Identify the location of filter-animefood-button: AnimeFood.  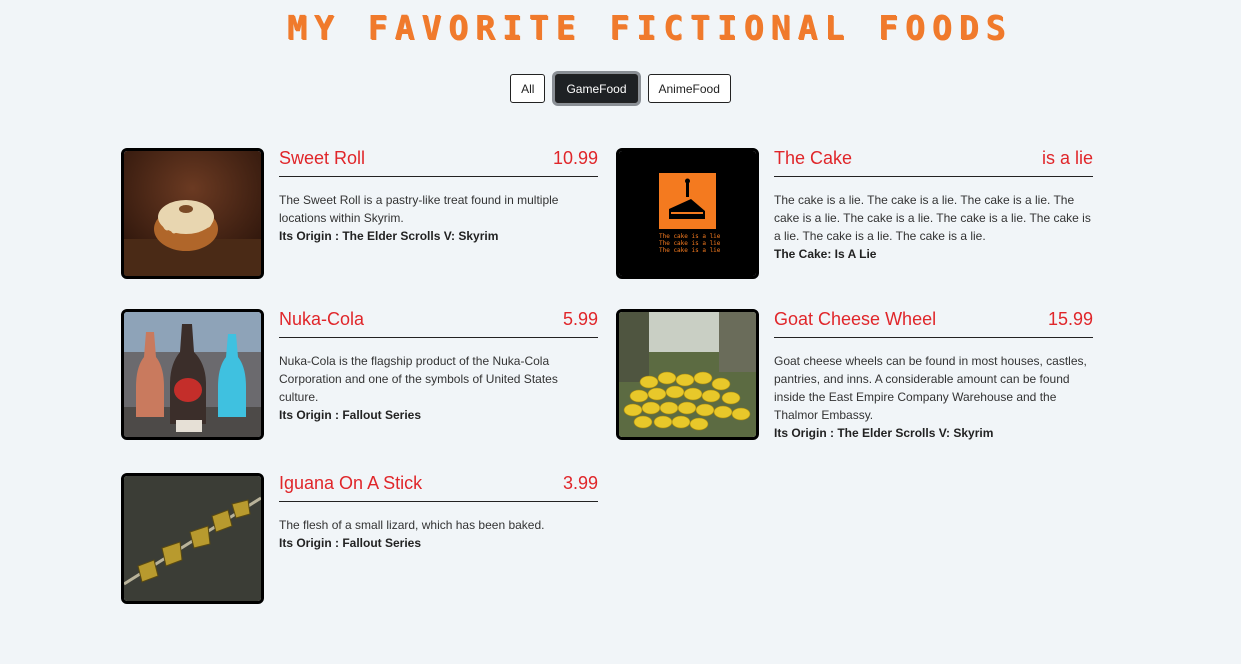
(689, 88).